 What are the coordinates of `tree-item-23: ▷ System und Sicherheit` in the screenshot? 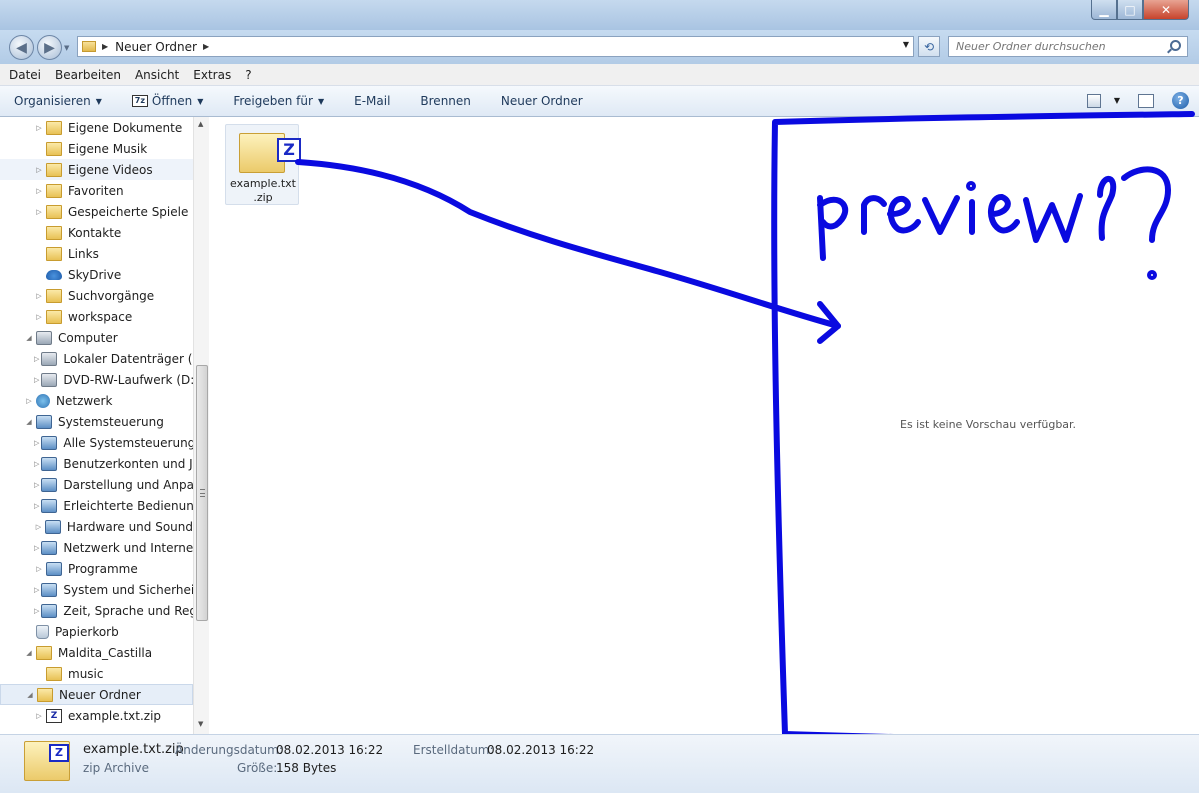 It's located at (96, 589).